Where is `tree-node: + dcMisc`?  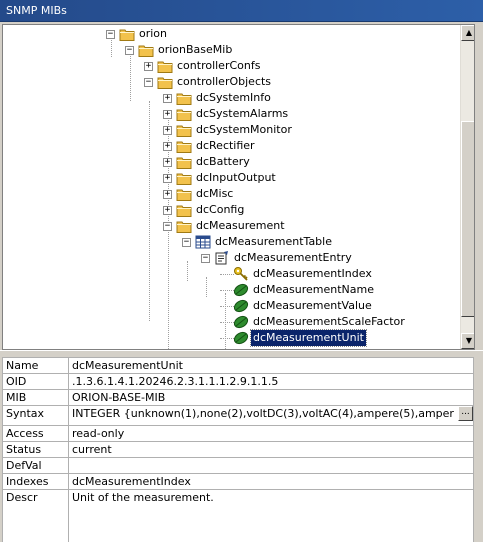
tree-node: + dcMisc is located at coordinates (231, 194).